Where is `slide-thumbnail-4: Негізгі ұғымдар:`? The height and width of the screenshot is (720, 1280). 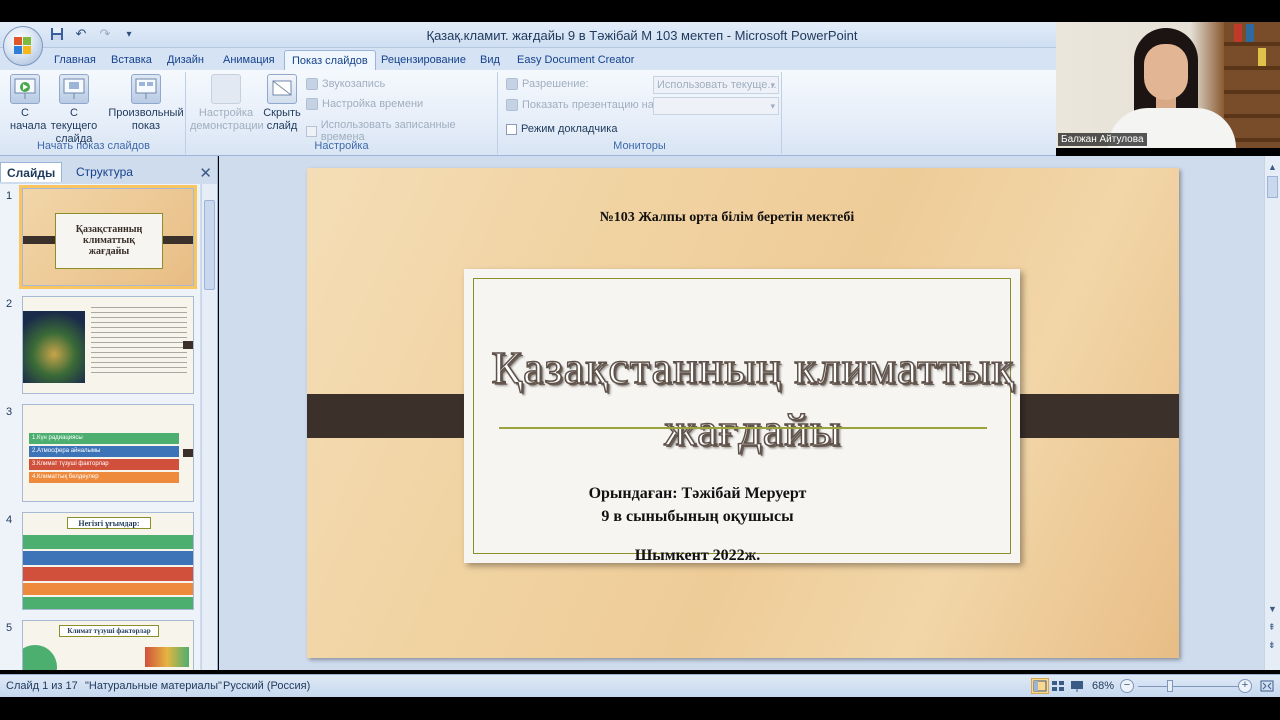
slide-thumbnail-4: Негізгі ұғымдар: is located at coordinates (108, 561).